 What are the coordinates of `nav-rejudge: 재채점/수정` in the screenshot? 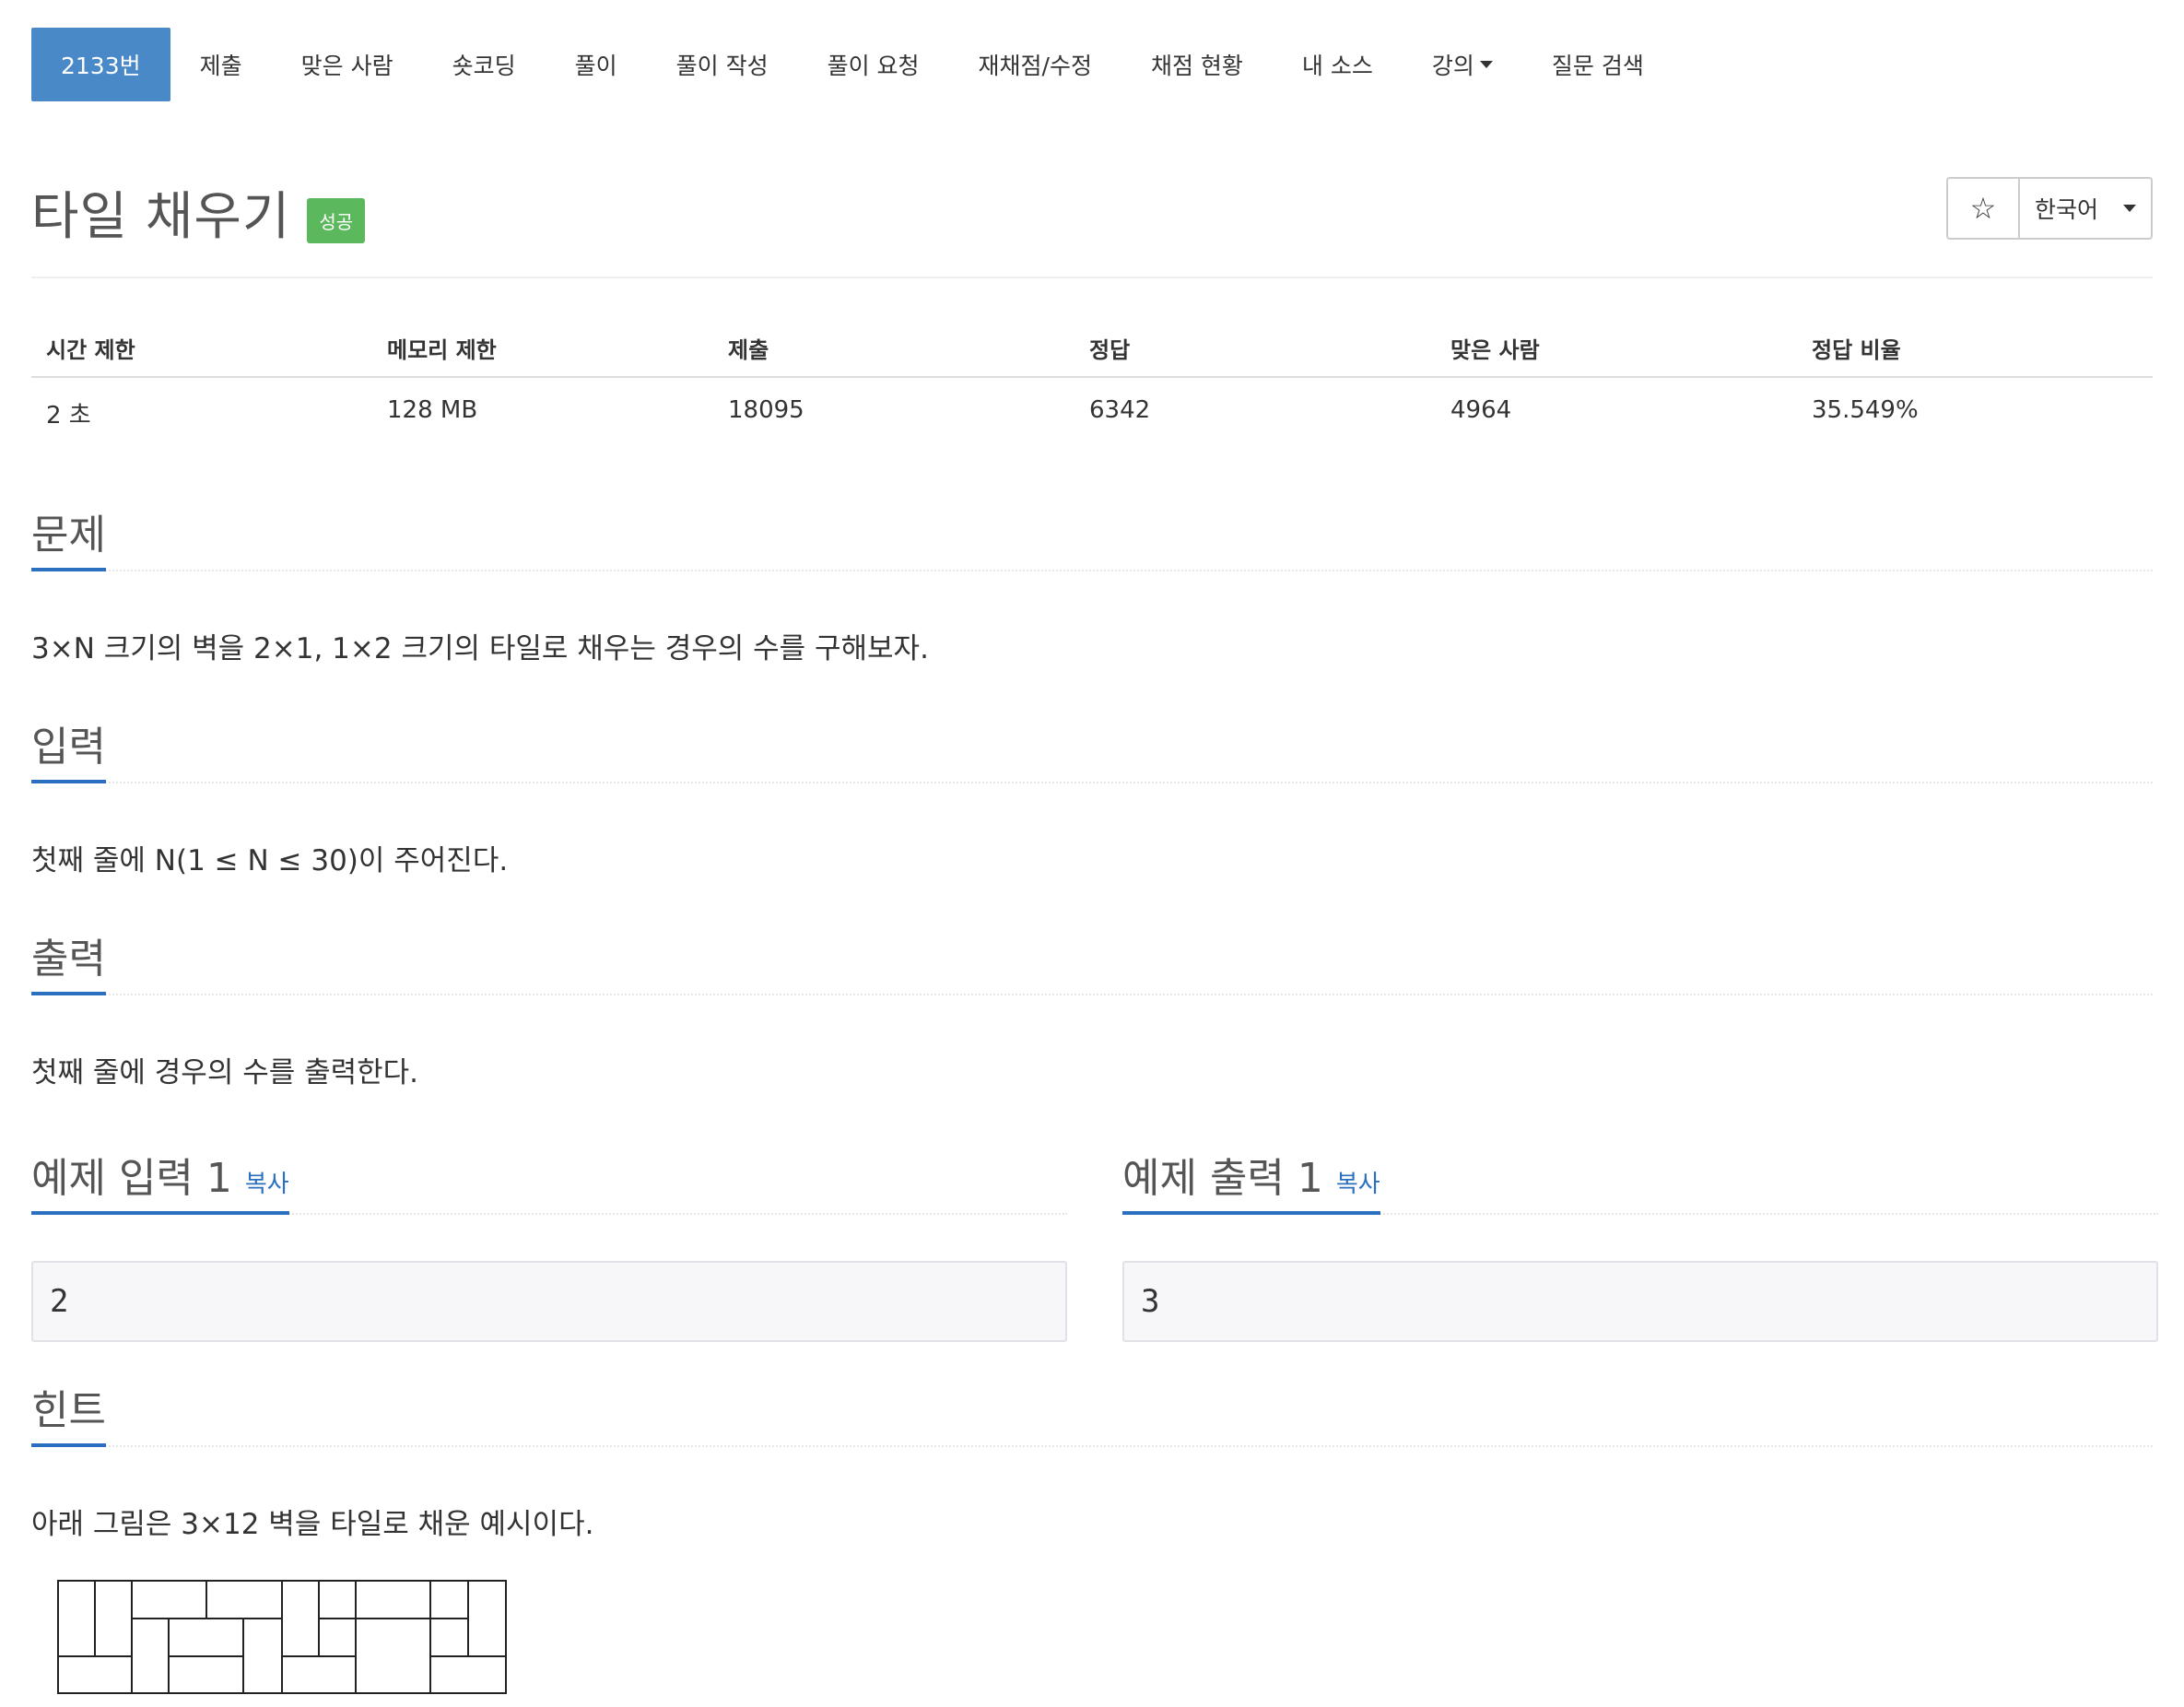 It's located at (1035, 64).